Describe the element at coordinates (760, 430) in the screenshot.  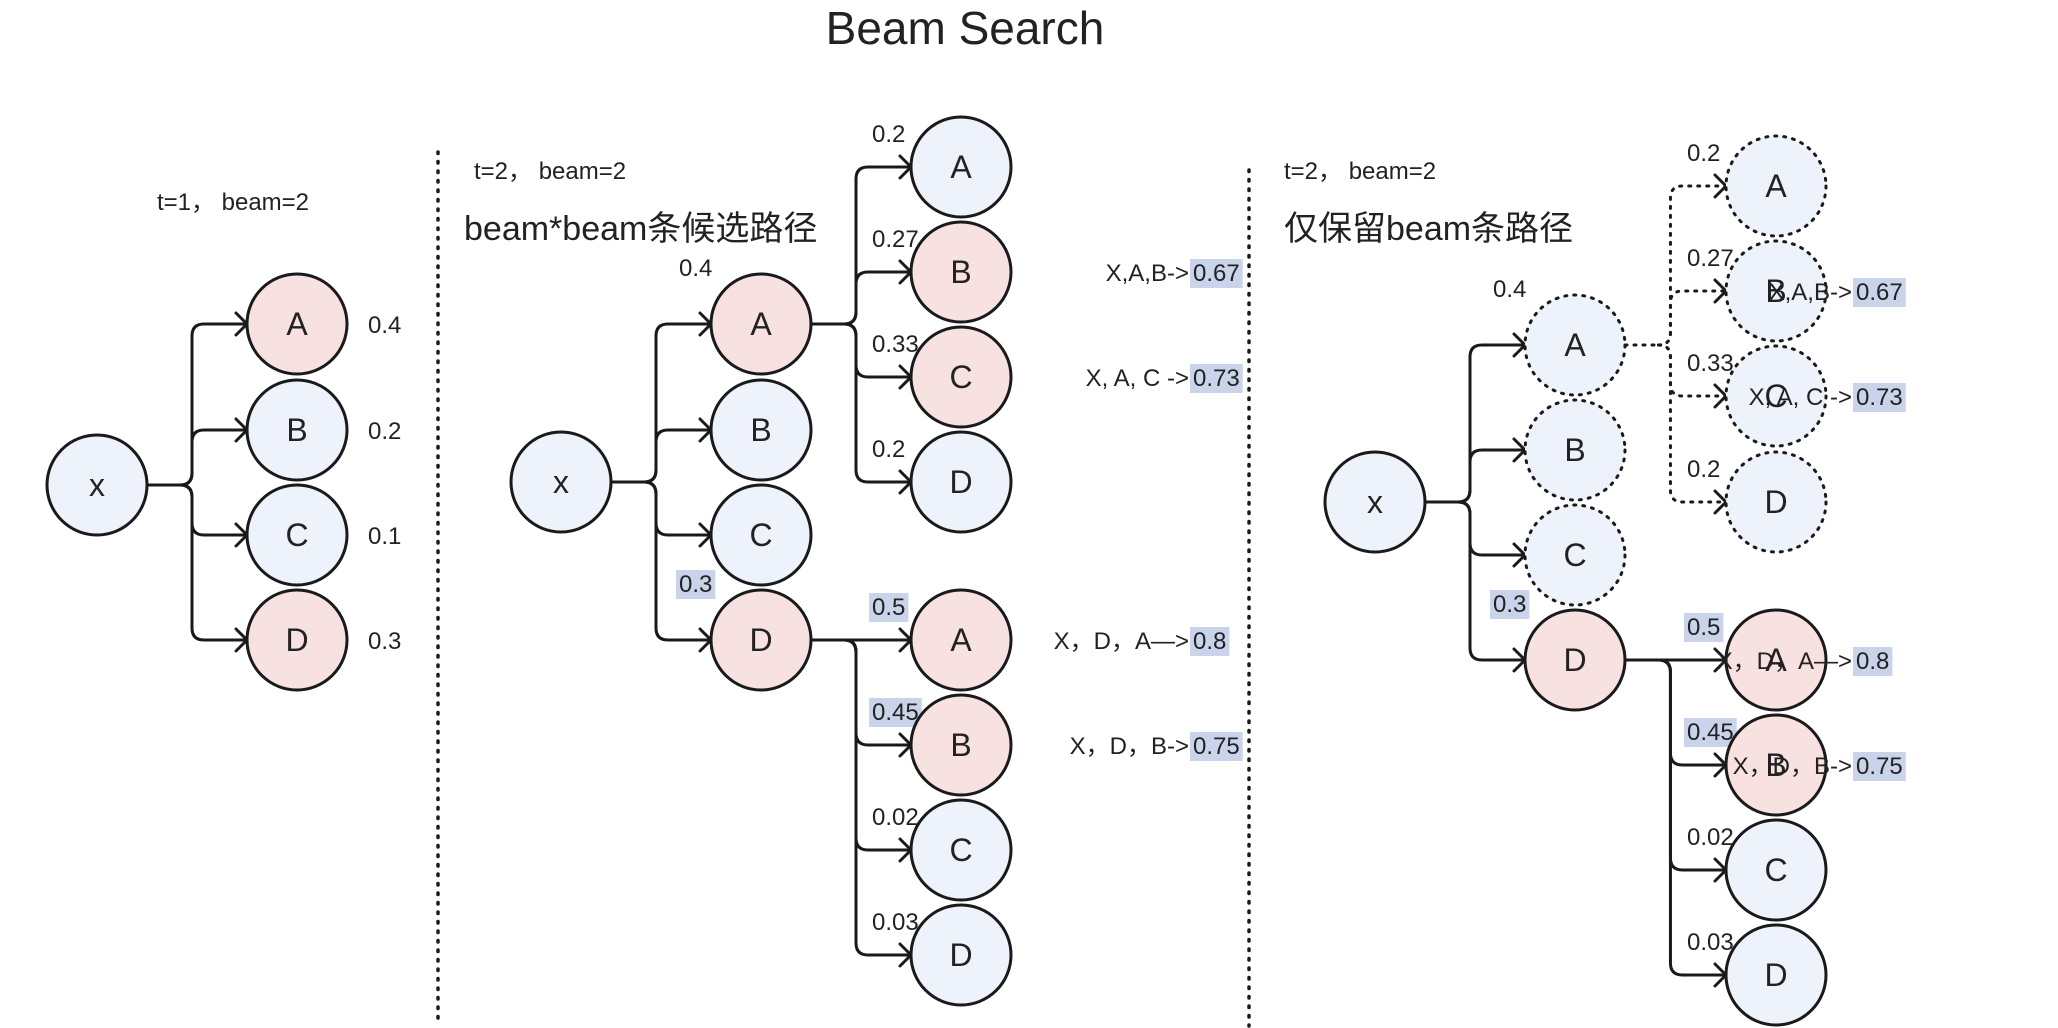
I see `panel2-node-b-label: B` at that location.